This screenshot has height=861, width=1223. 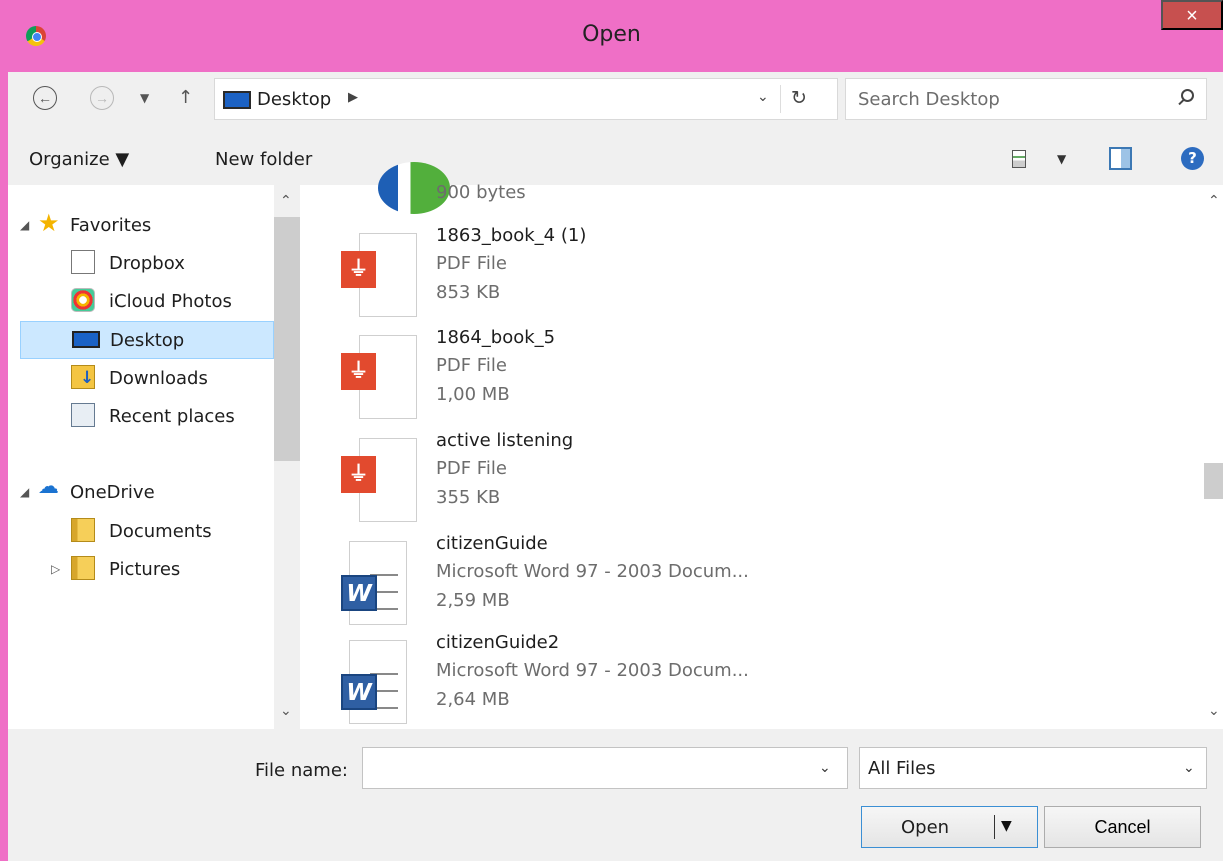 I want to click on file-type-dropdown-icon: ⌄, so click(x=1189, y=768).